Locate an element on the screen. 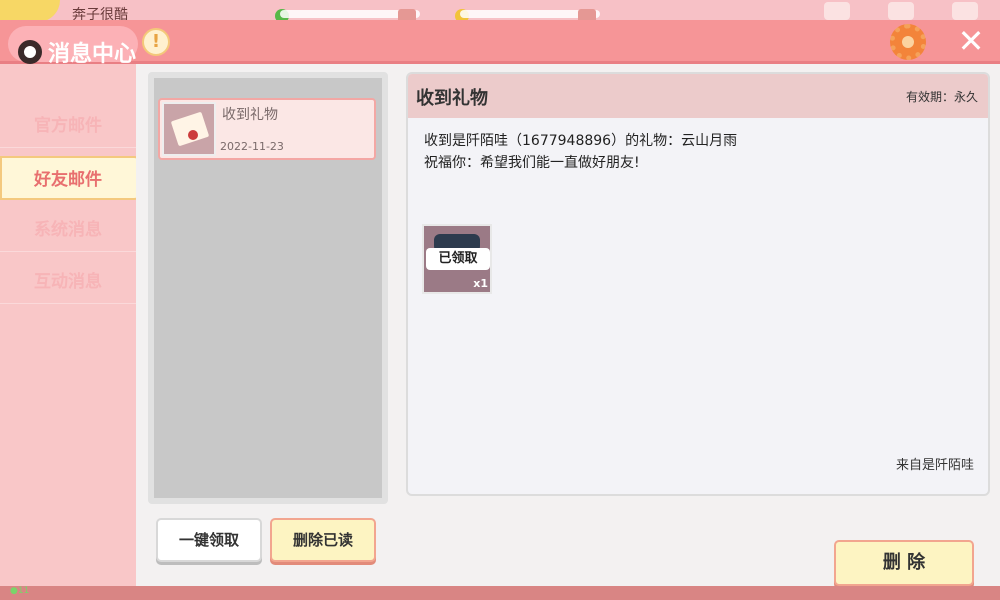  tab-friend-mail: 好友邮件 is located at coordinates (71, 178).